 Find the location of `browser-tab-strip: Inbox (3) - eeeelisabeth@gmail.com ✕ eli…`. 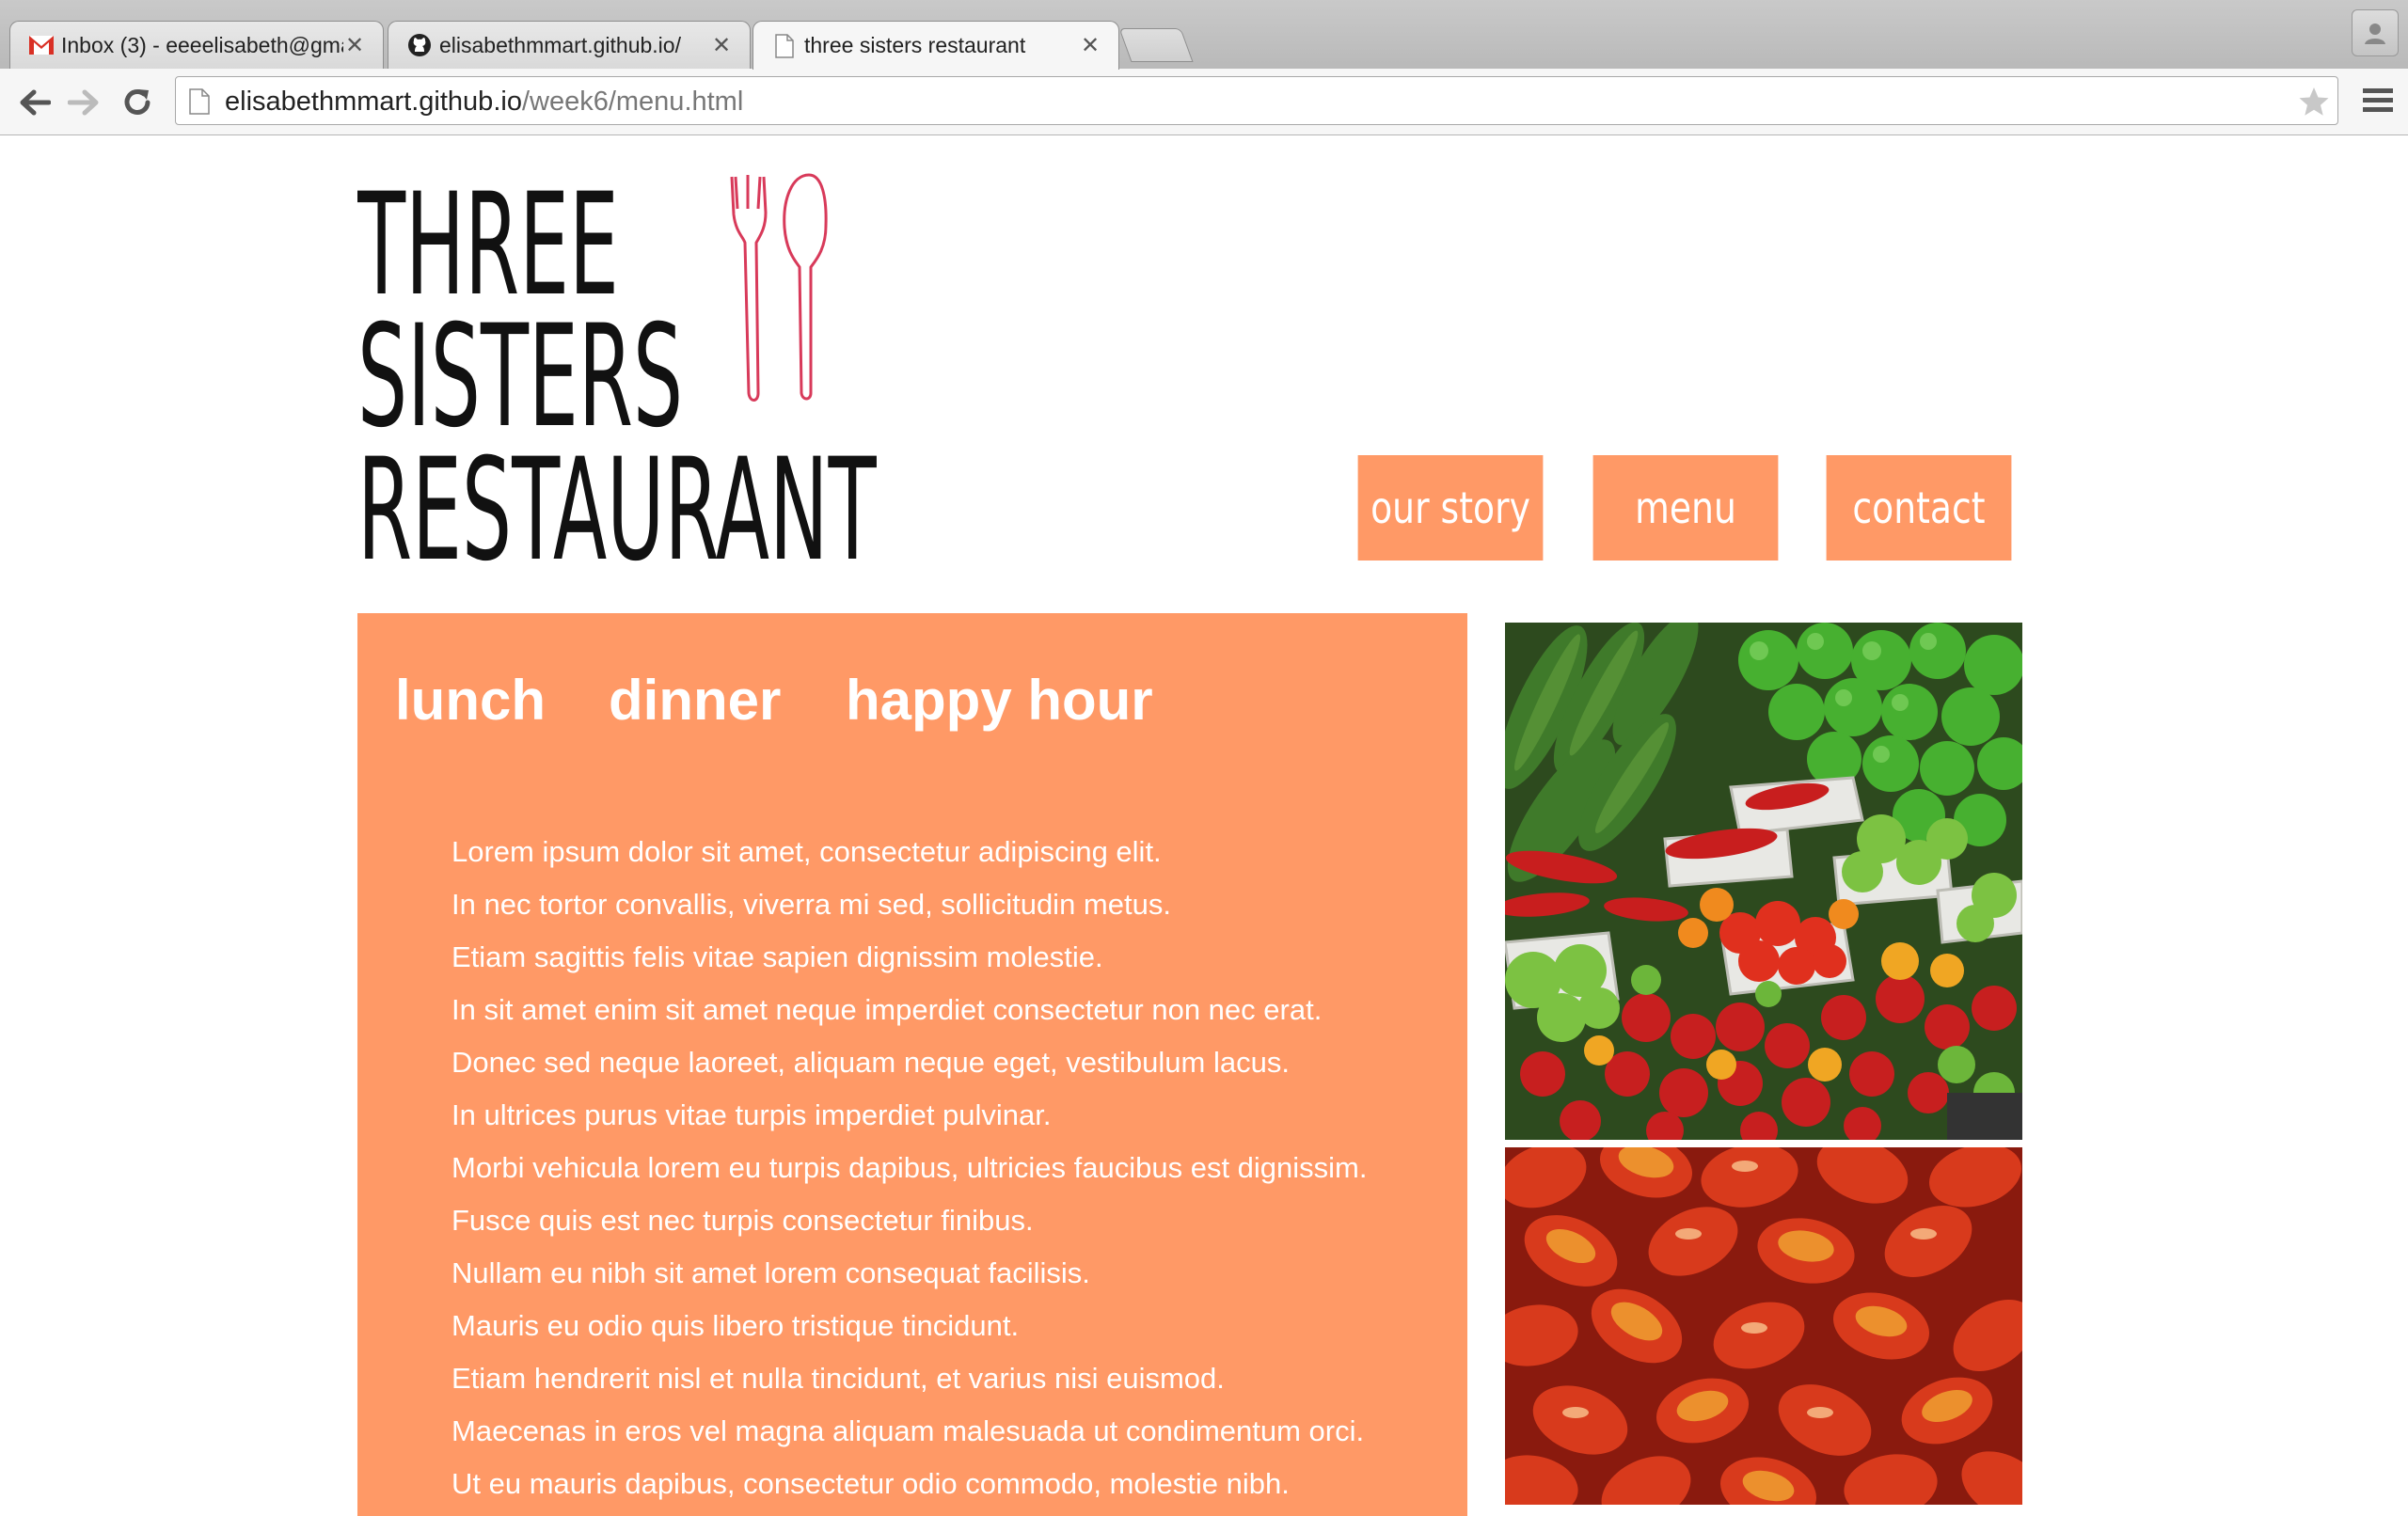

browser-tab-strip: Inbox (3) - eeeelisabeth@gmail.com ✕ eli… is located at coordinates (1204, 35).